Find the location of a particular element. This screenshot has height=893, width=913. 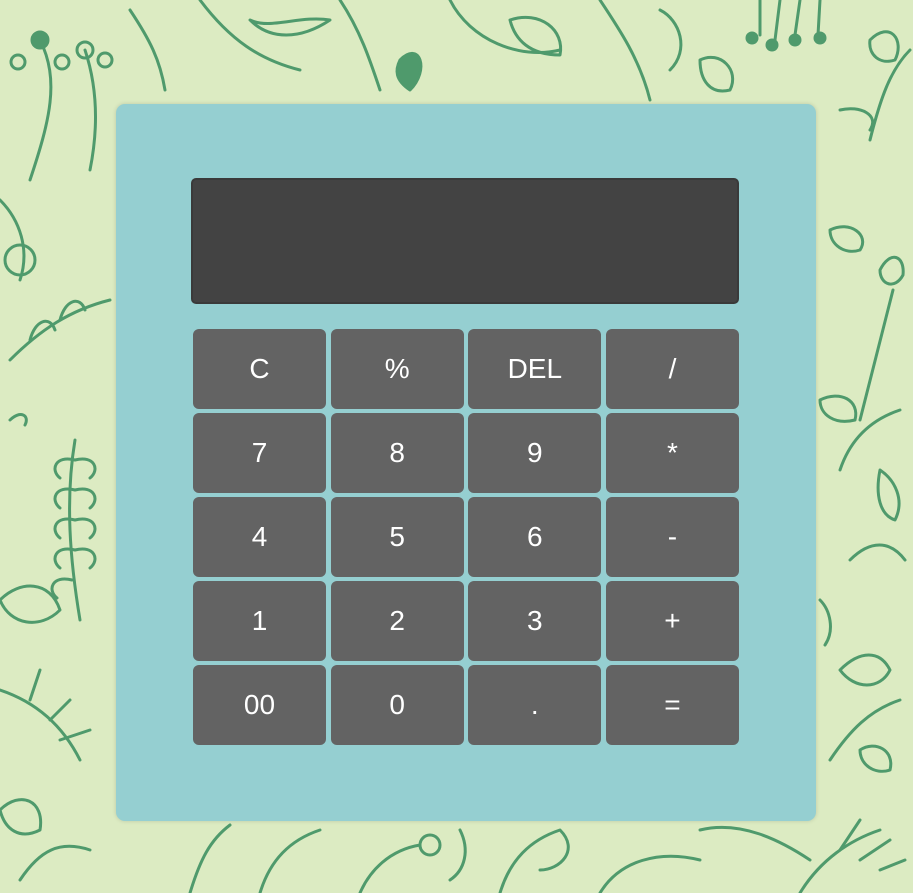

clear-button: C is located at coordinates (259, 369).